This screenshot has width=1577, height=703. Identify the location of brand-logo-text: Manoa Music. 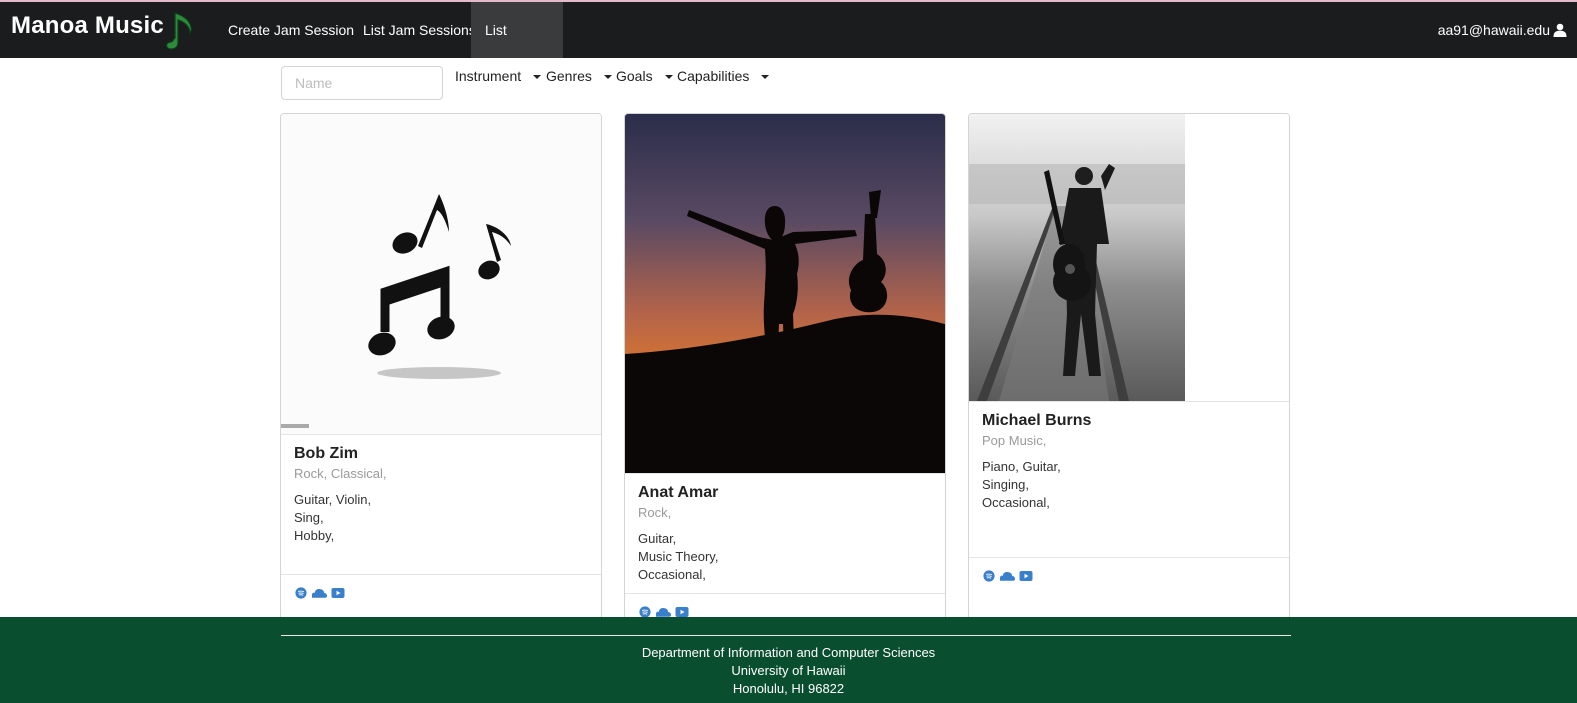
(87, 26).